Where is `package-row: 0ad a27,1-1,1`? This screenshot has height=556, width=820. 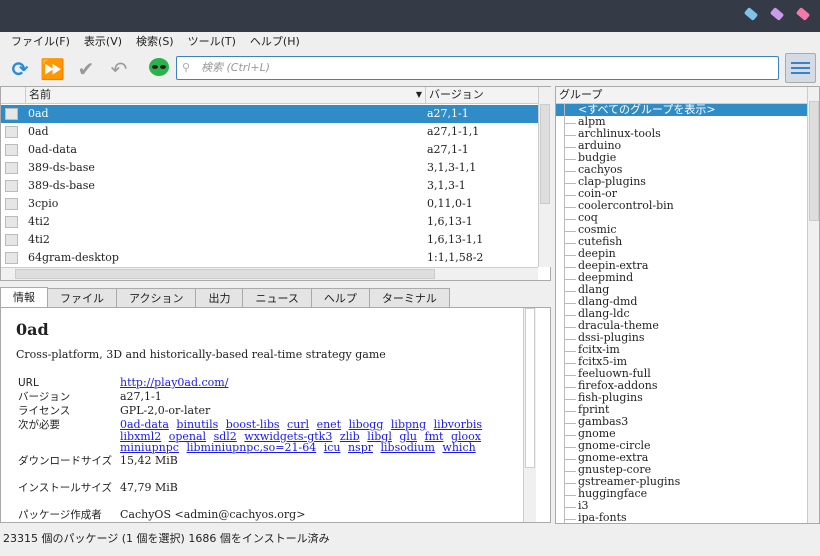 package-row: 0ad a27,1-1,1 is located at coordinates (269, 132).